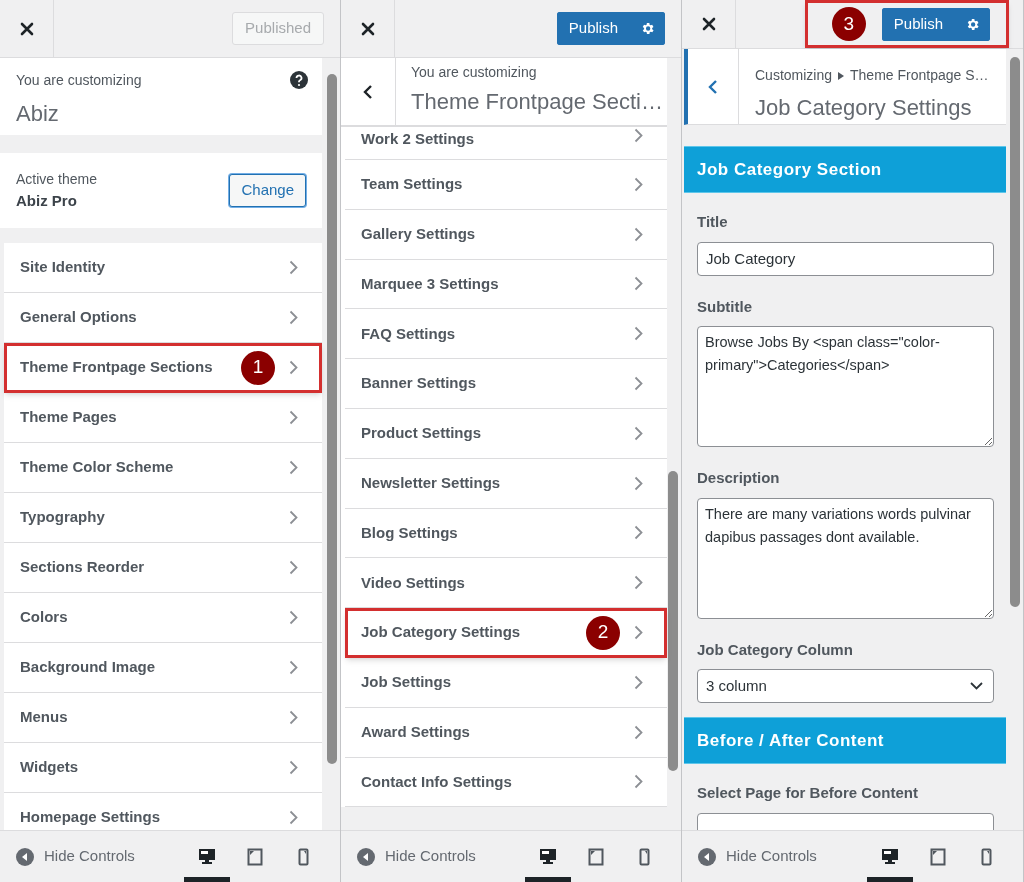  What do you see at coordinates (163, 568) in the screenshot?
I see `menu-item: Sections Reorder` at bounding box center [163, 568].